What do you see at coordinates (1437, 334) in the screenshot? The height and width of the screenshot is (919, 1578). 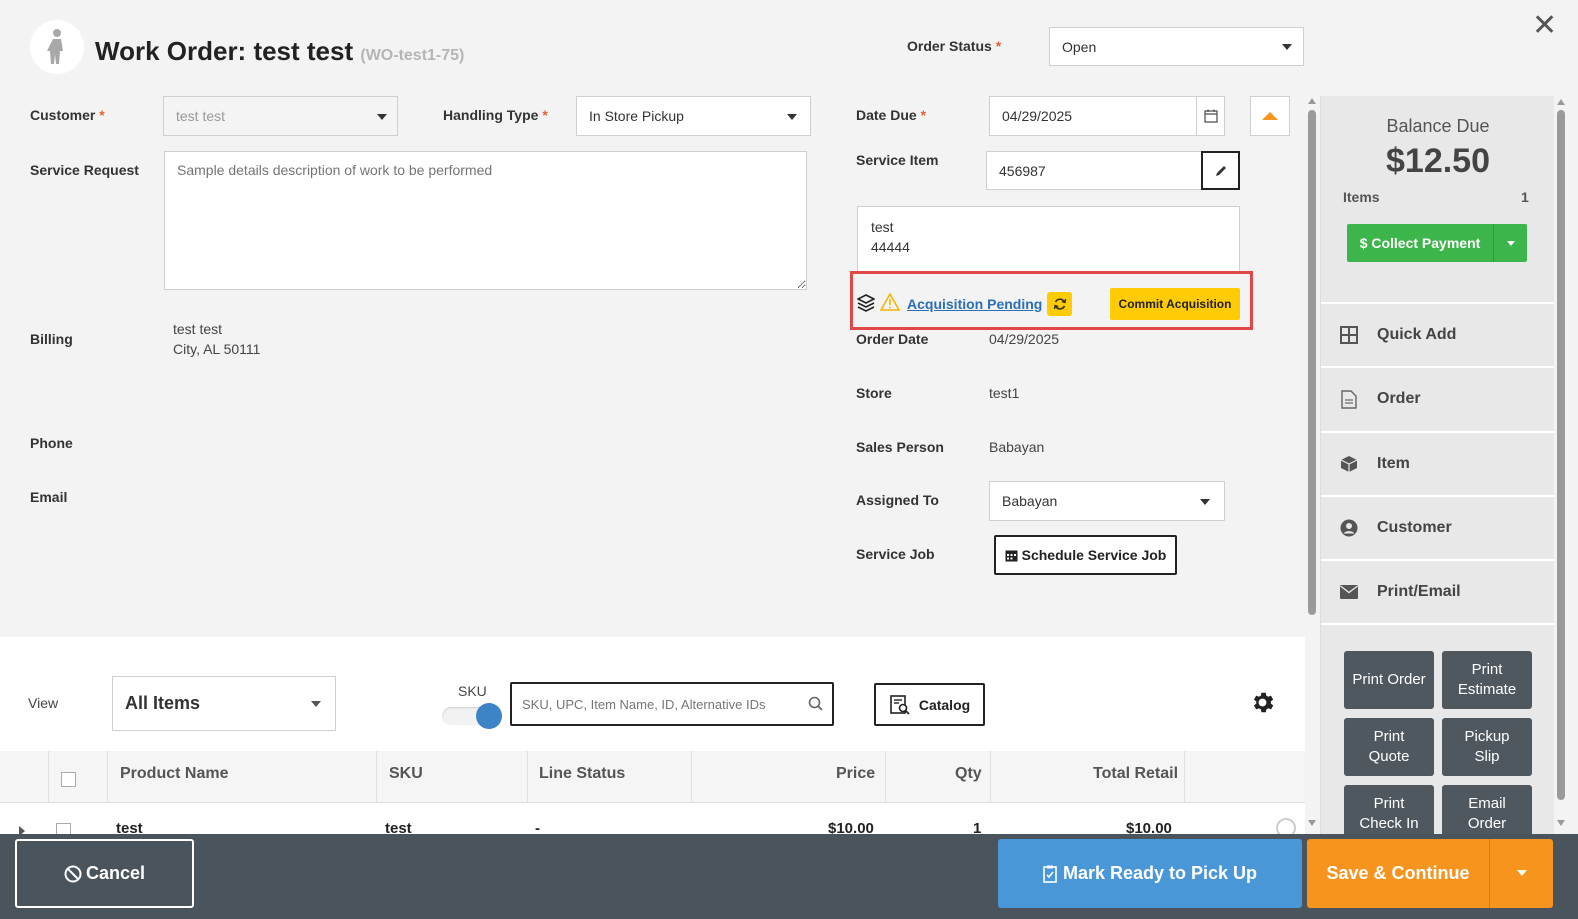 I see `sidebar-item-quick-add: Quick Add` at bounding box center [1437, 334].